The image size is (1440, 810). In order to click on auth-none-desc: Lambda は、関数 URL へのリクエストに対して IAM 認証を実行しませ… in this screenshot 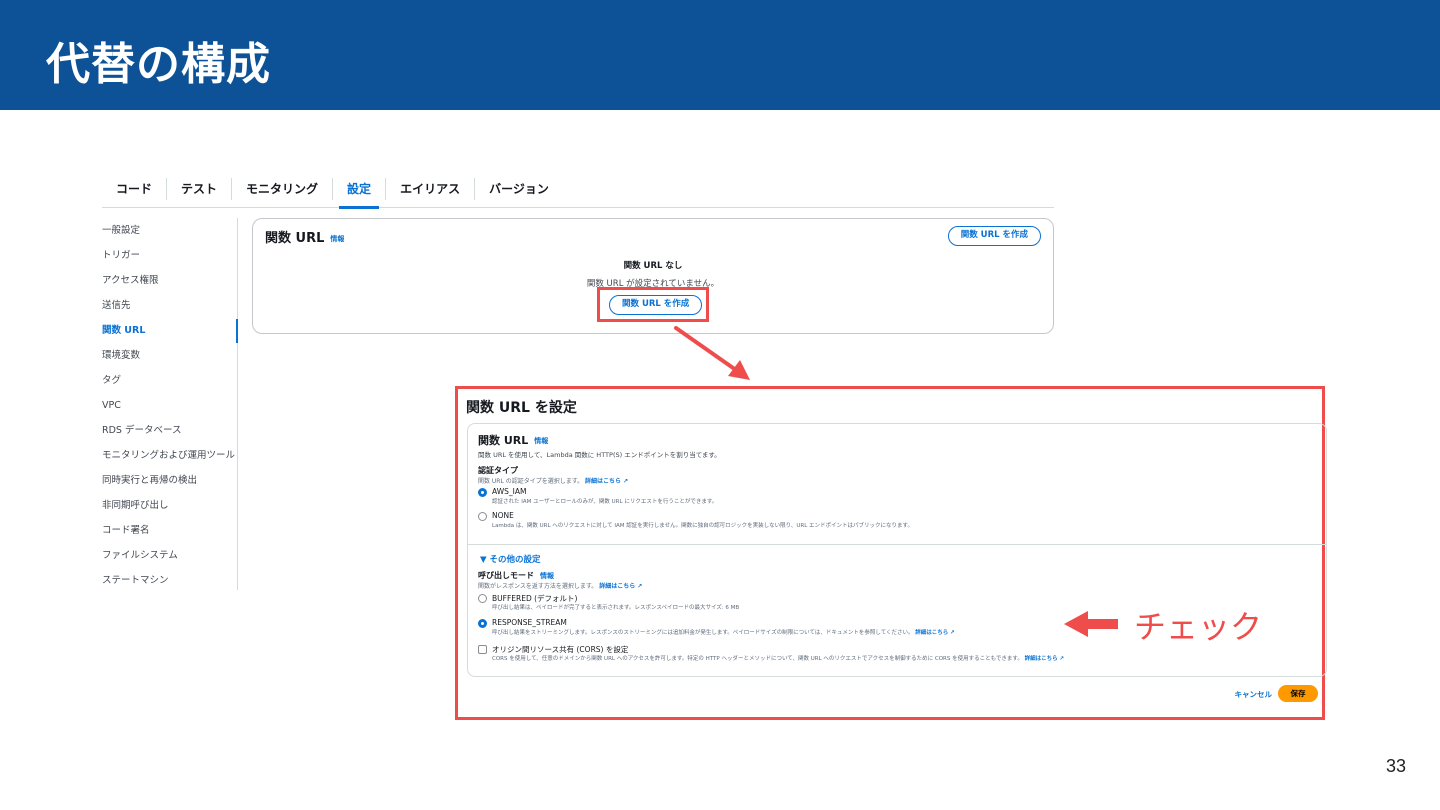, I will do `click(702, 526)`.